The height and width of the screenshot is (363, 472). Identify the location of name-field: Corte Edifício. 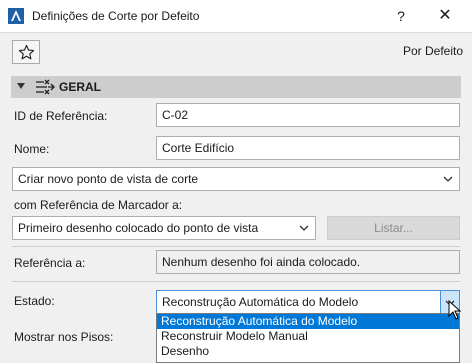
(308, 148).